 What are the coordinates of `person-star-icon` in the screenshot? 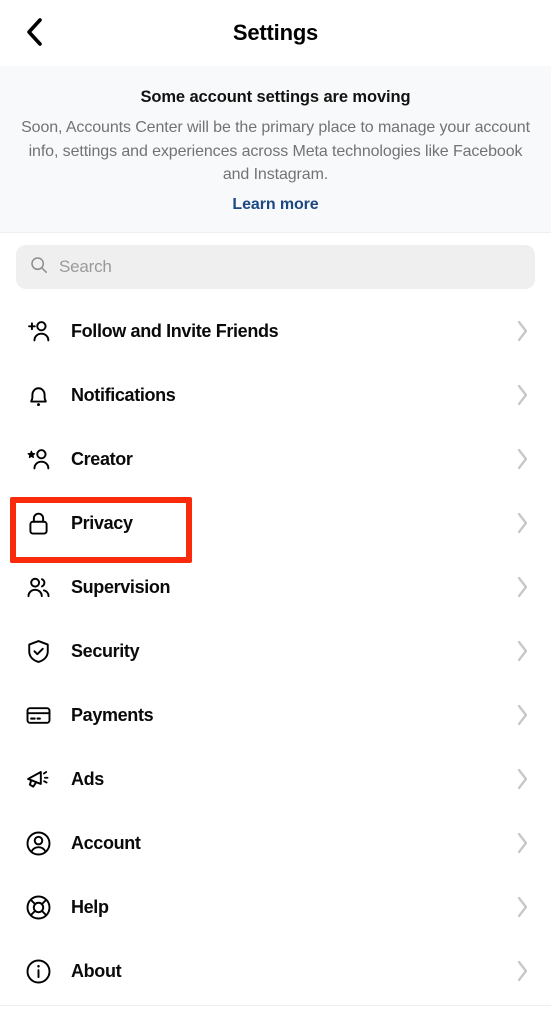 It's located at (38, 459).